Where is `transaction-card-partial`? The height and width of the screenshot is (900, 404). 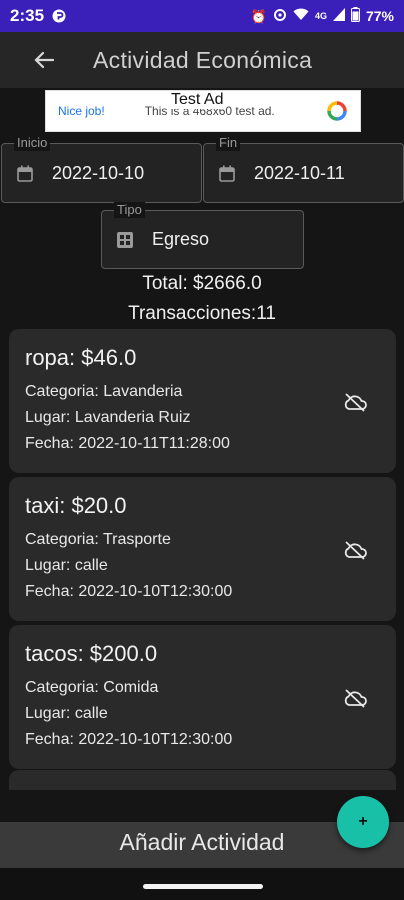
transaction-card-partial is located at coordinates (202, 780).